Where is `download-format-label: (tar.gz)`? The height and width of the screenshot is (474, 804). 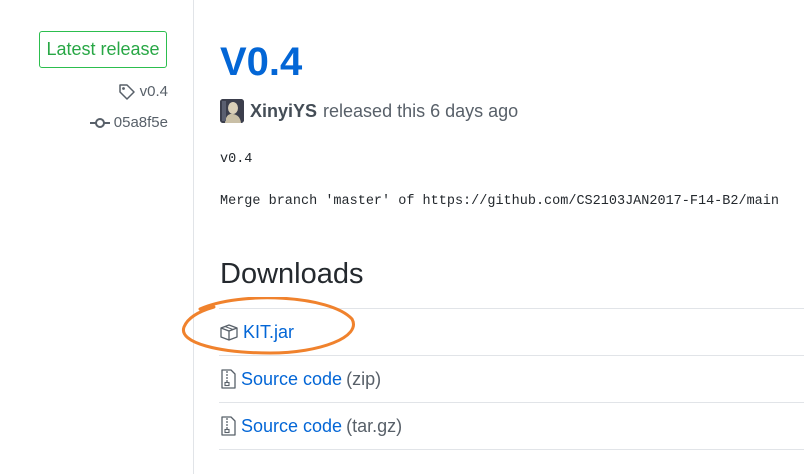 download-format-label: (tar.gz) is located at coordinates (374, 425).